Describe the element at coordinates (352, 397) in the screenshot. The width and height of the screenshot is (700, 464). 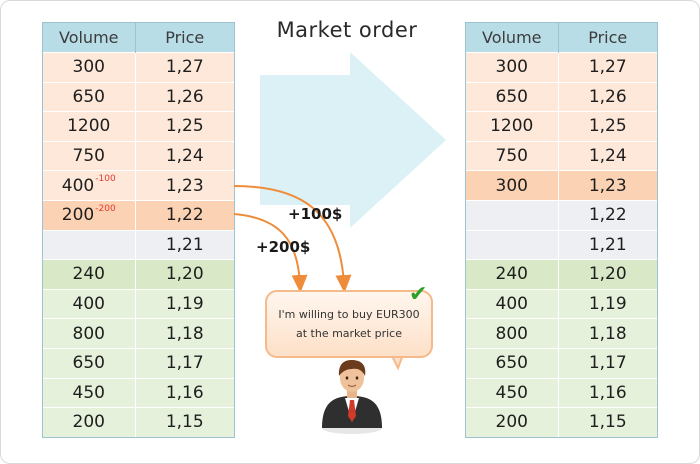
I see `trader-avatar-icon` at that location.